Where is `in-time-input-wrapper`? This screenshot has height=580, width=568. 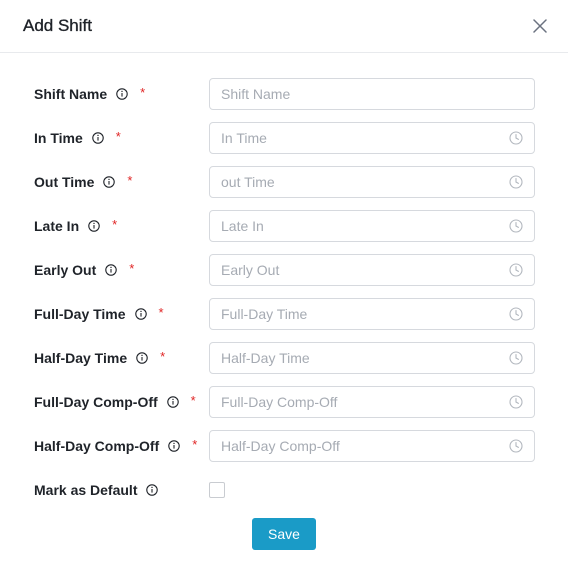 in-time-input-wrapper is located at coordinates (372, 138).